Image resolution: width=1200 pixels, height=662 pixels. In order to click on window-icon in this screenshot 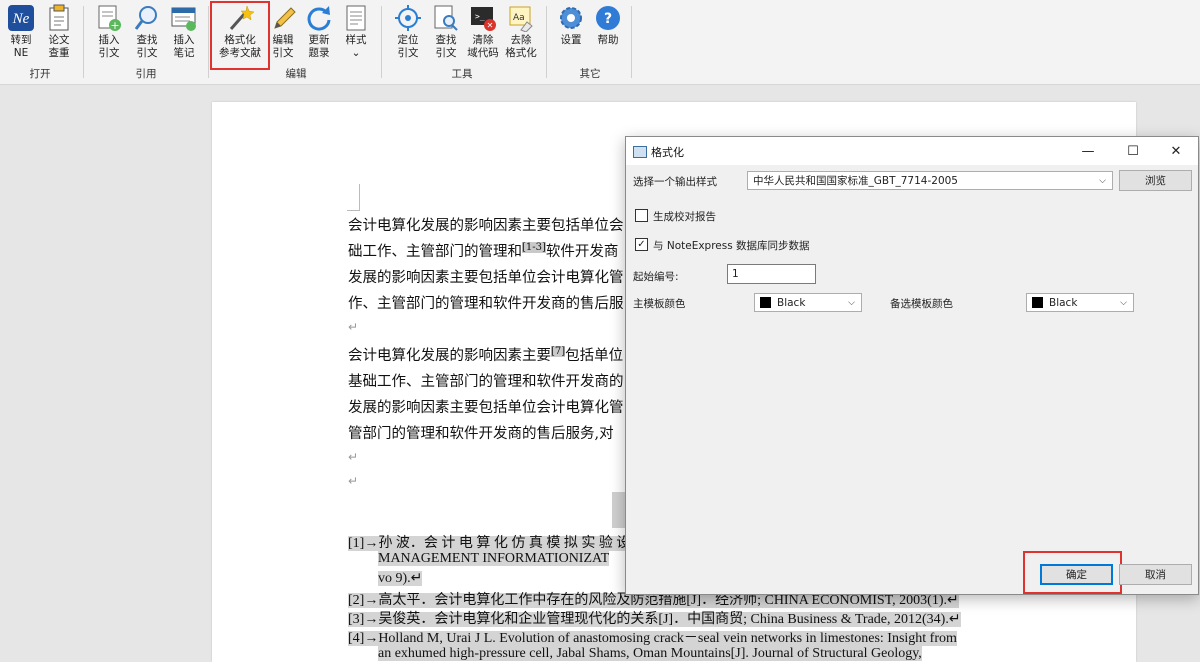, I will do `click(640, 152)`.